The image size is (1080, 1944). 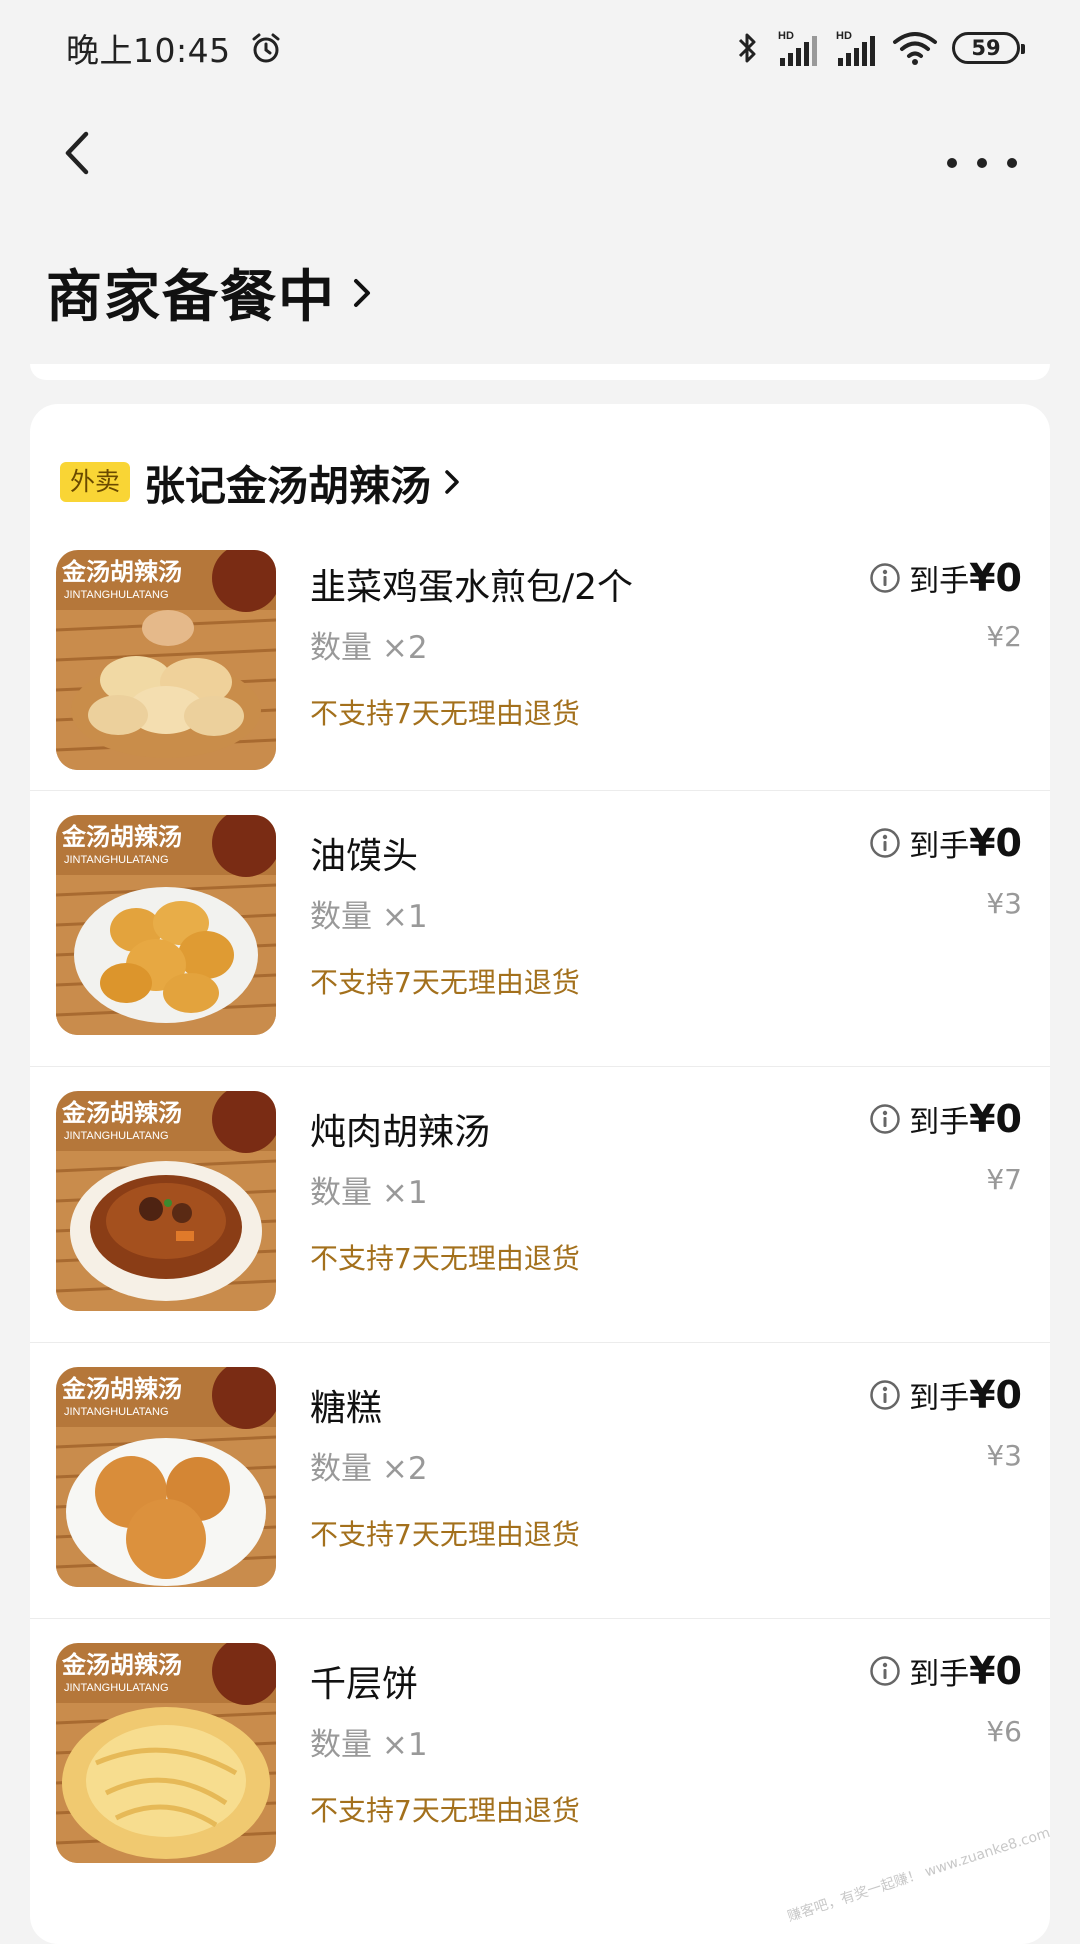 What do you see at coordinates (288, 486) in the screenshot?
I see `store-name: 张记金汤胡辣汤` at bounding box center [288, 486].